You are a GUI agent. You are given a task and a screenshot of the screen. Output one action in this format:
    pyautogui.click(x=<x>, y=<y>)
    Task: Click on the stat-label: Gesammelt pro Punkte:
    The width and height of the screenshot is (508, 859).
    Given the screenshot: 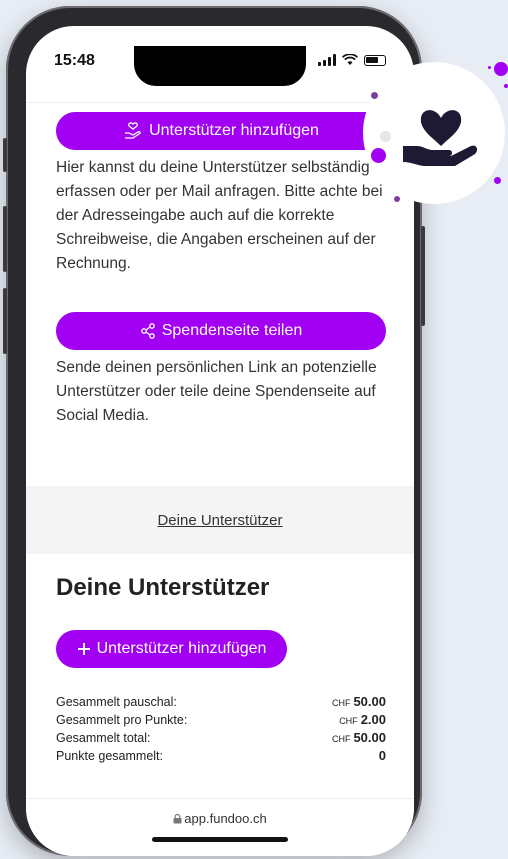 What is the action you would take?
    pyautogui.click(x=122, y=720)
    